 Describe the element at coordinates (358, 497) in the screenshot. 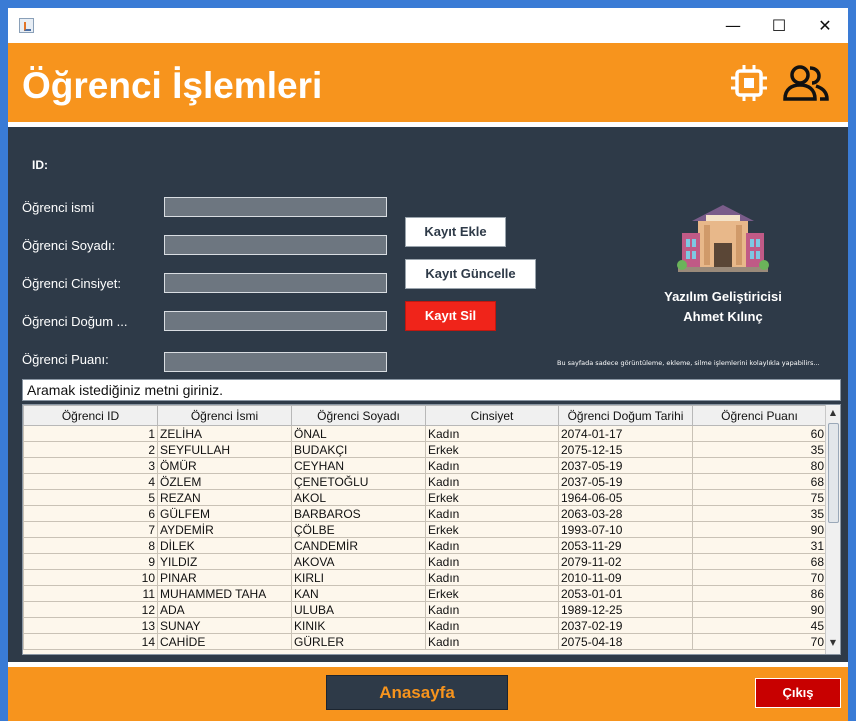

I see `table-cell: AKOL` at that location.